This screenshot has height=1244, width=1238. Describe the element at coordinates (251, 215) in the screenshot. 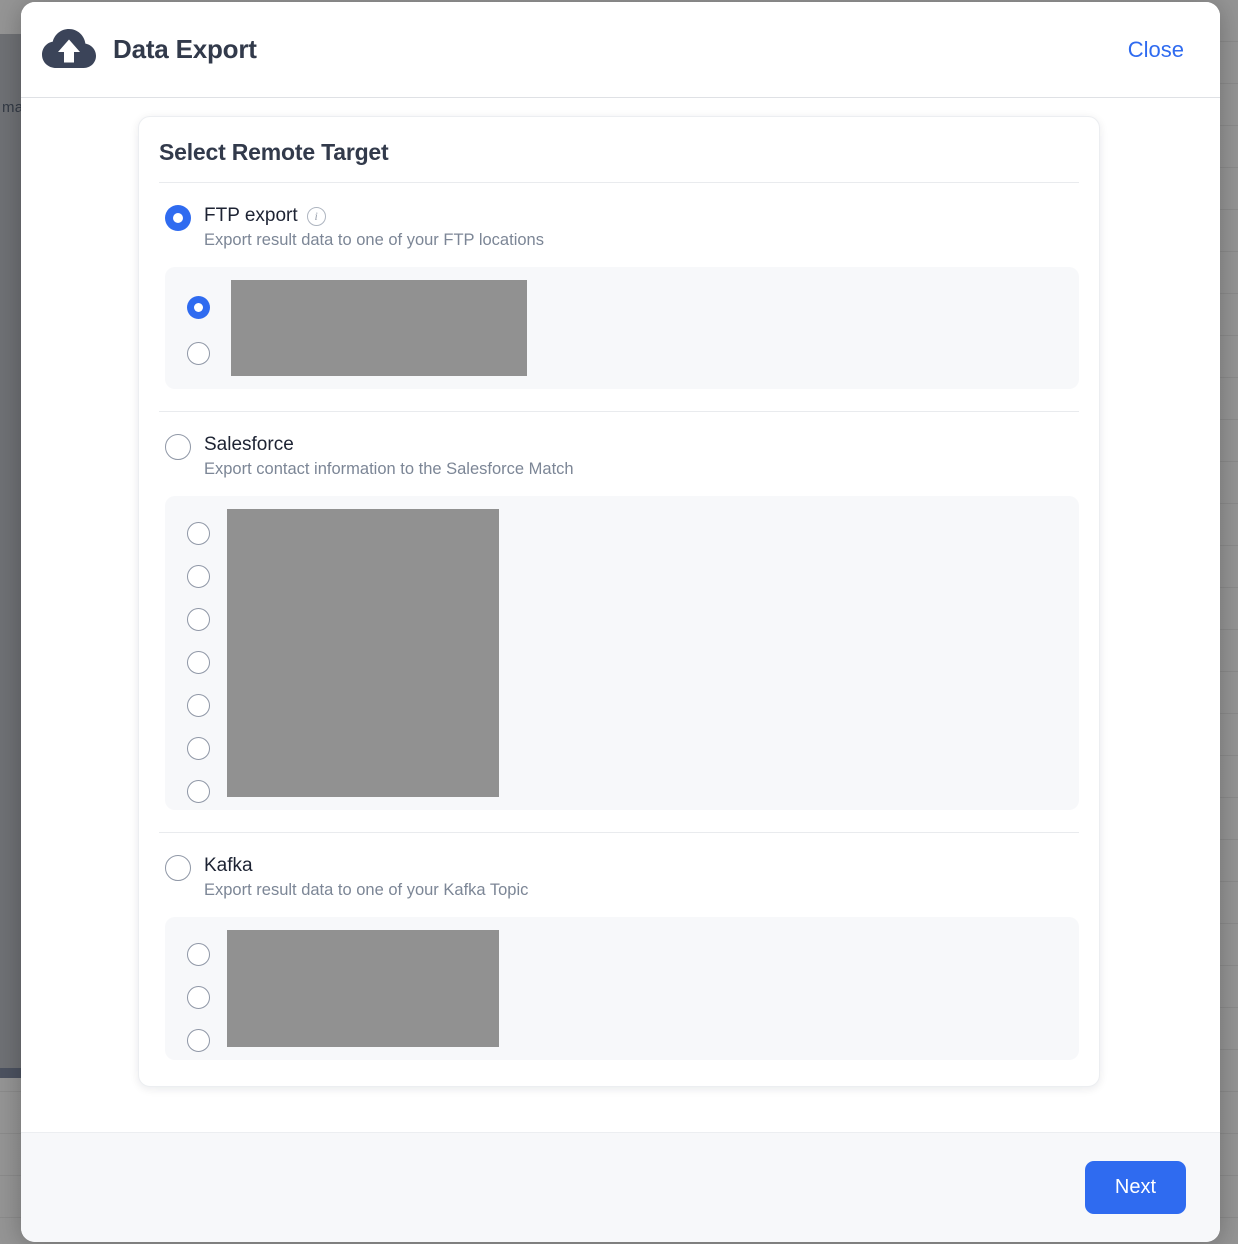

I see `option-label: FTP export` at that location.